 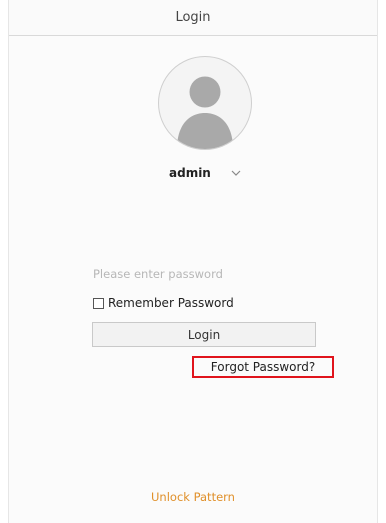 I want to click on user-selector: admin, so click(x=205, y=173).